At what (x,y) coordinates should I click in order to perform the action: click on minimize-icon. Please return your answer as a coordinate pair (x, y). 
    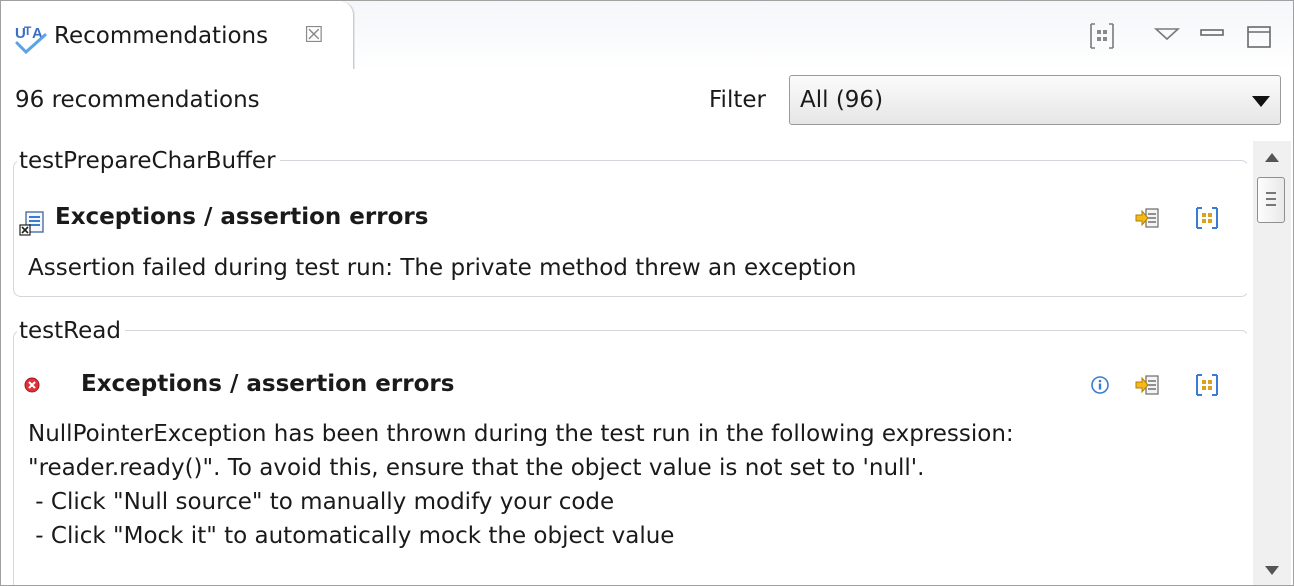
    Looking at the image, I should click on (1212, 36).